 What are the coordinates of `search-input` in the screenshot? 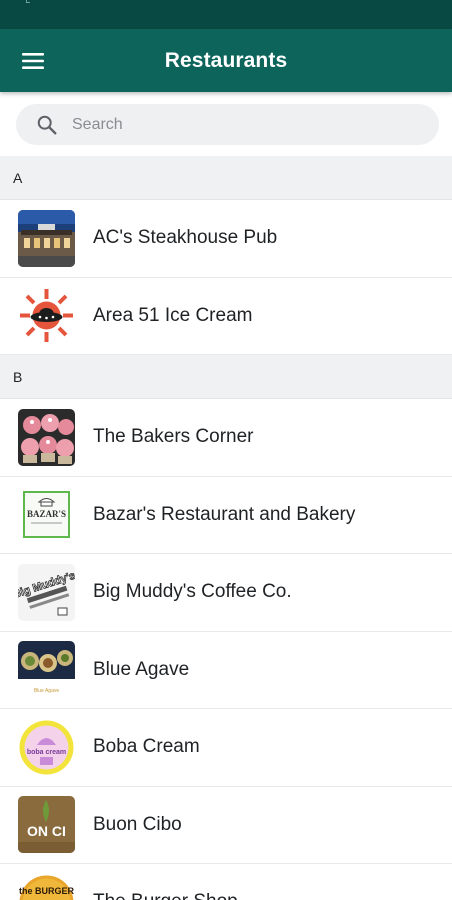 It's located at (247, 124).